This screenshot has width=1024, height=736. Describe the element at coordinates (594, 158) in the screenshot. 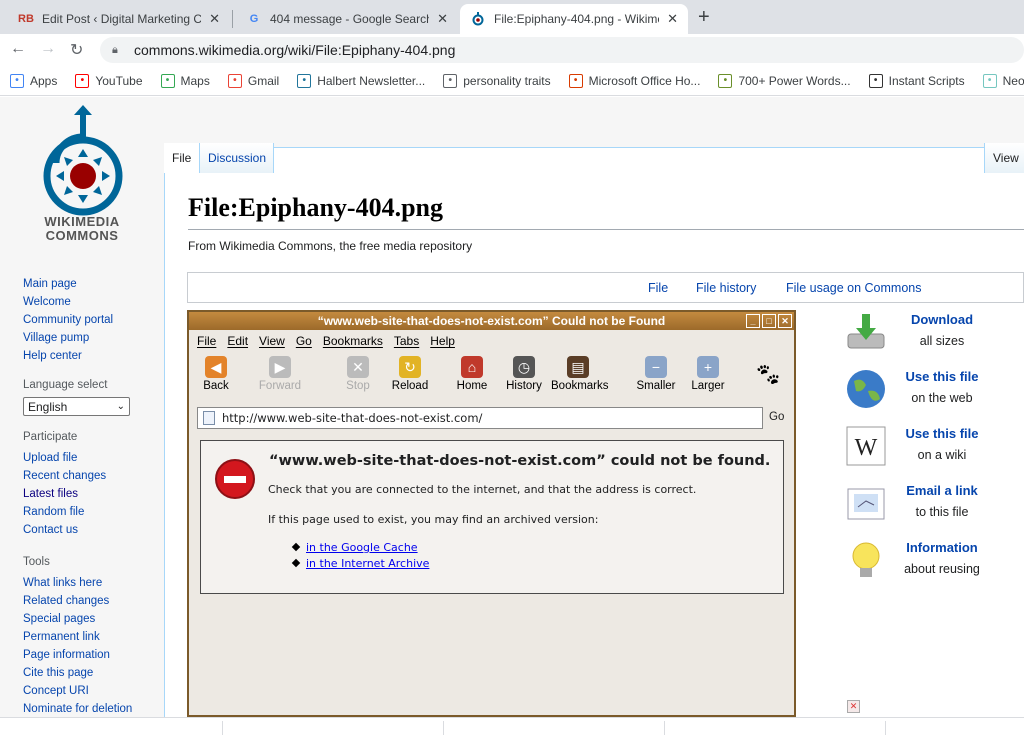

I see `page-tabs: File Discussion View` at that location.